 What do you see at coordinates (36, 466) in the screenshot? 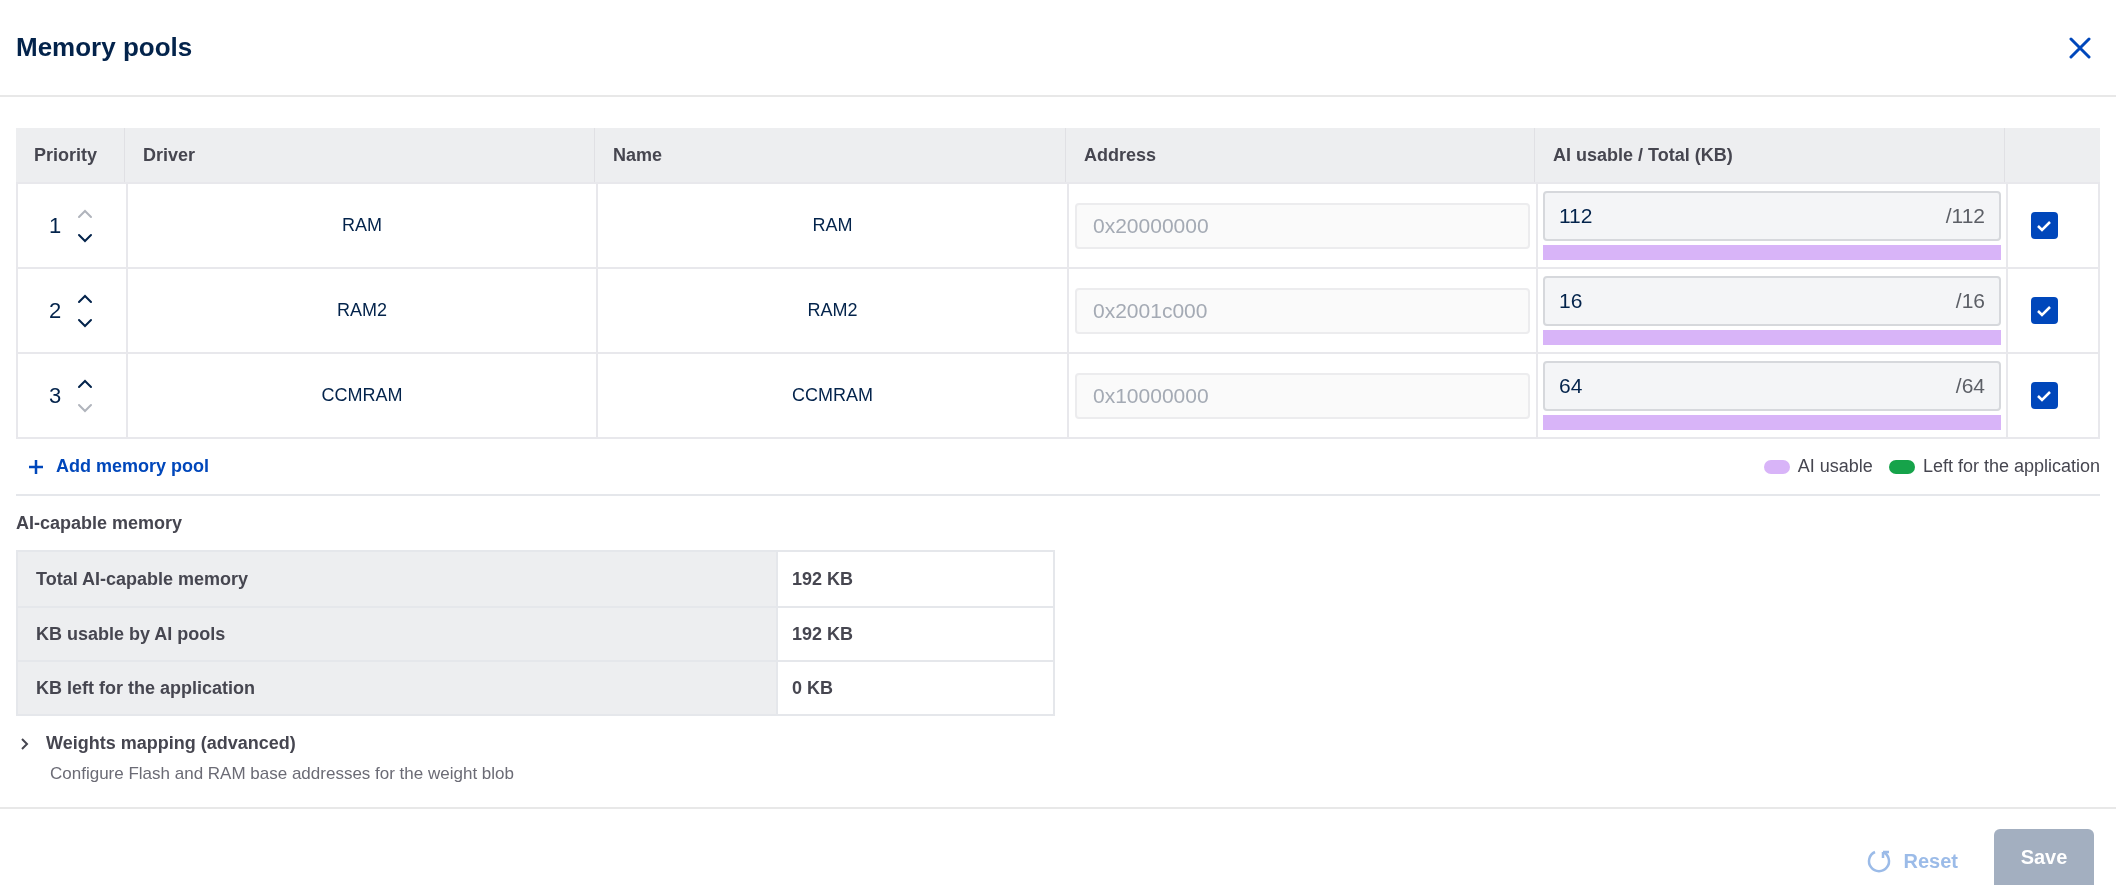
I see `plus-icon` at bounding box center [36, 466].